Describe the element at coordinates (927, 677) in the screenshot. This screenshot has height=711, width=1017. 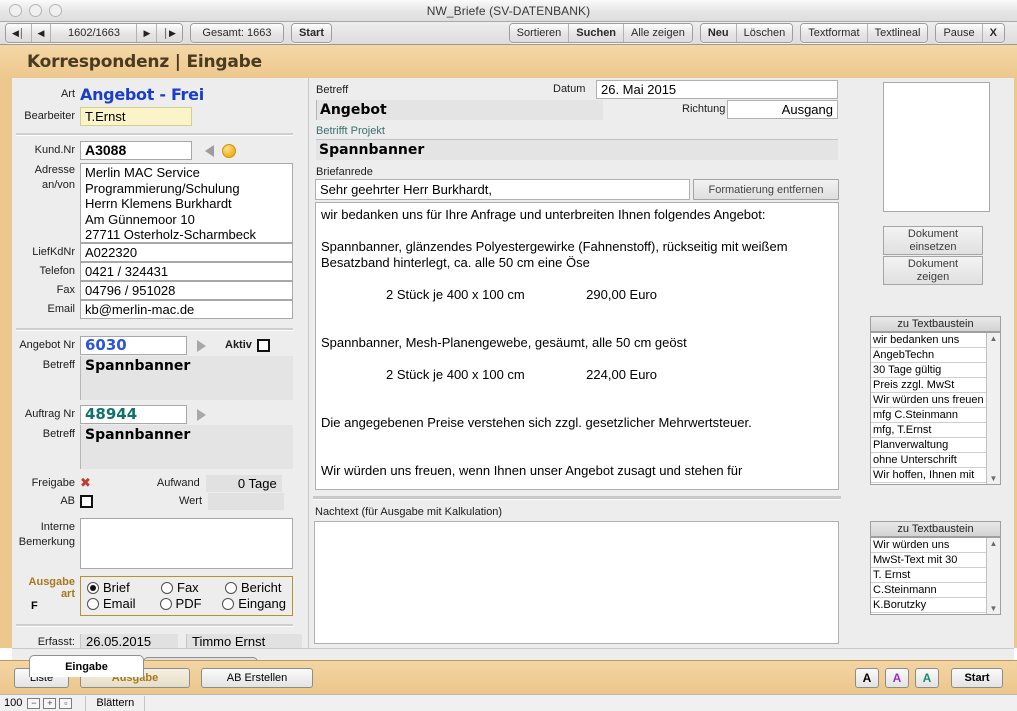
I see `font-style-a-green-button: A` at that location.